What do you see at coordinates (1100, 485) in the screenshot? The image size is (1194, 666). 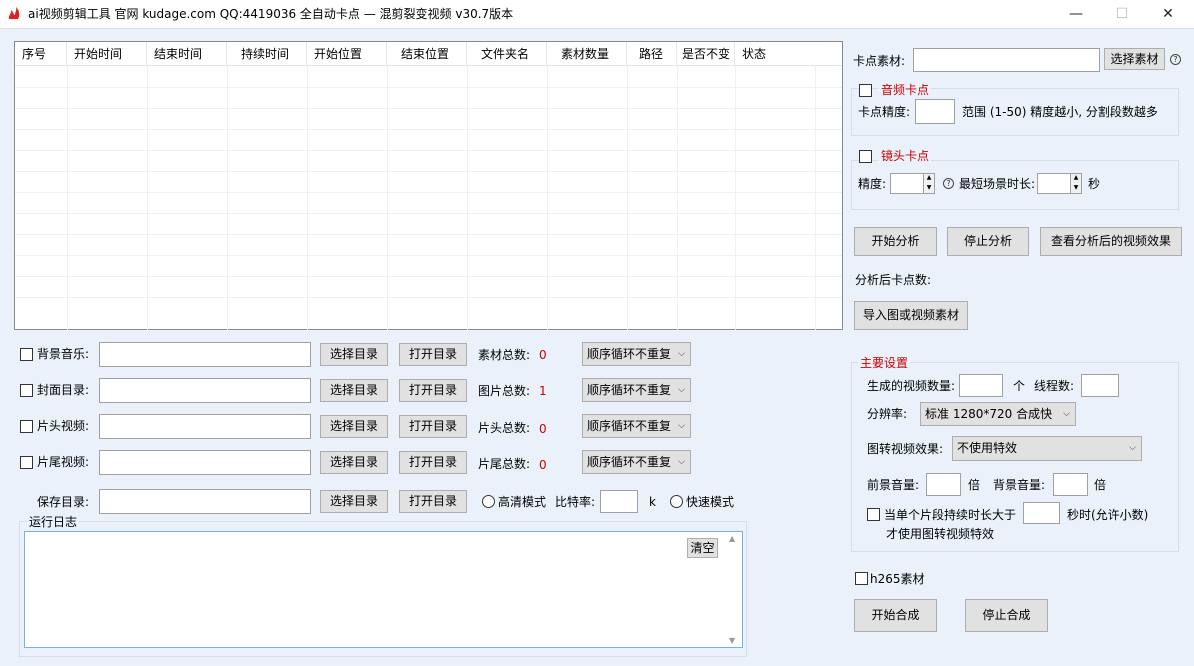 I see `bg-volume-unit: 倍` at bounding box center [1100, 485].